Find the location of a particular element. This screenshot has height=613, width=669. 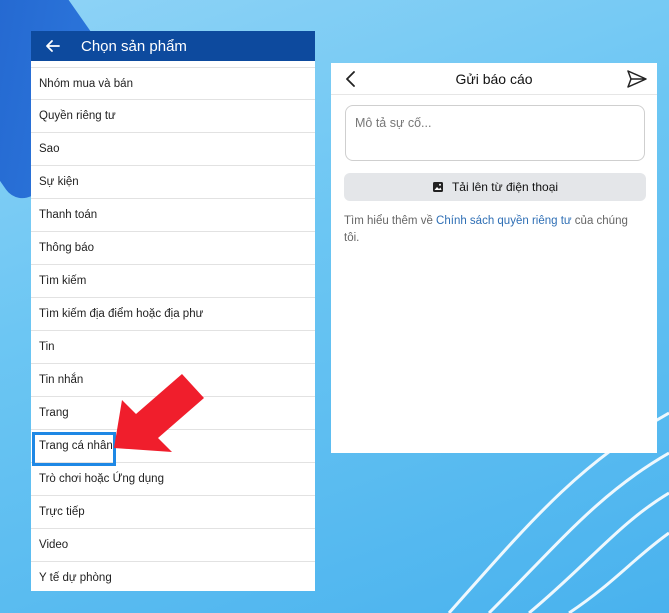

list-item-tim-kiem-dia-diem: Tìm kiếm địa điểm hoặc địa phư is located at coordinates (173, 314).